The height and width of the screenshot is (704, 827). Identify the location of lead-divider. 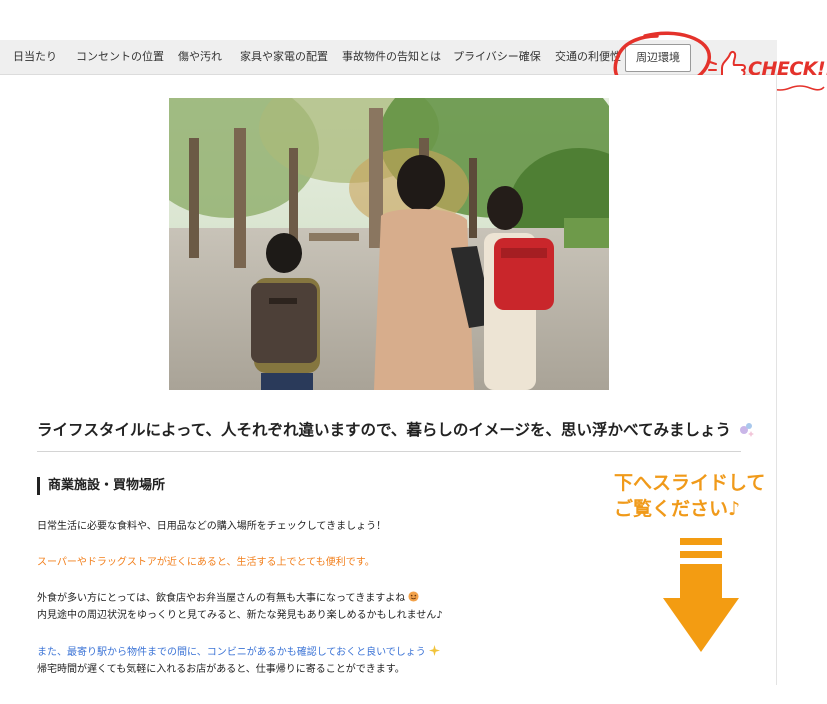
(389, 451).